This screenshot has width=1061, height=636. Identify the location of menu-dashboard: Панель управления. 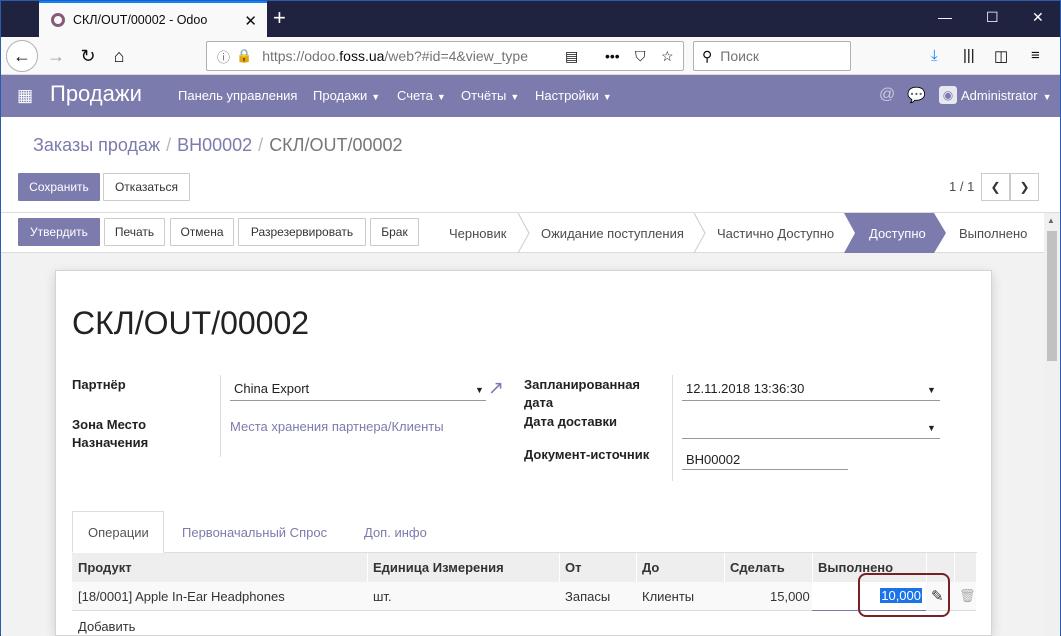
(237, 95).